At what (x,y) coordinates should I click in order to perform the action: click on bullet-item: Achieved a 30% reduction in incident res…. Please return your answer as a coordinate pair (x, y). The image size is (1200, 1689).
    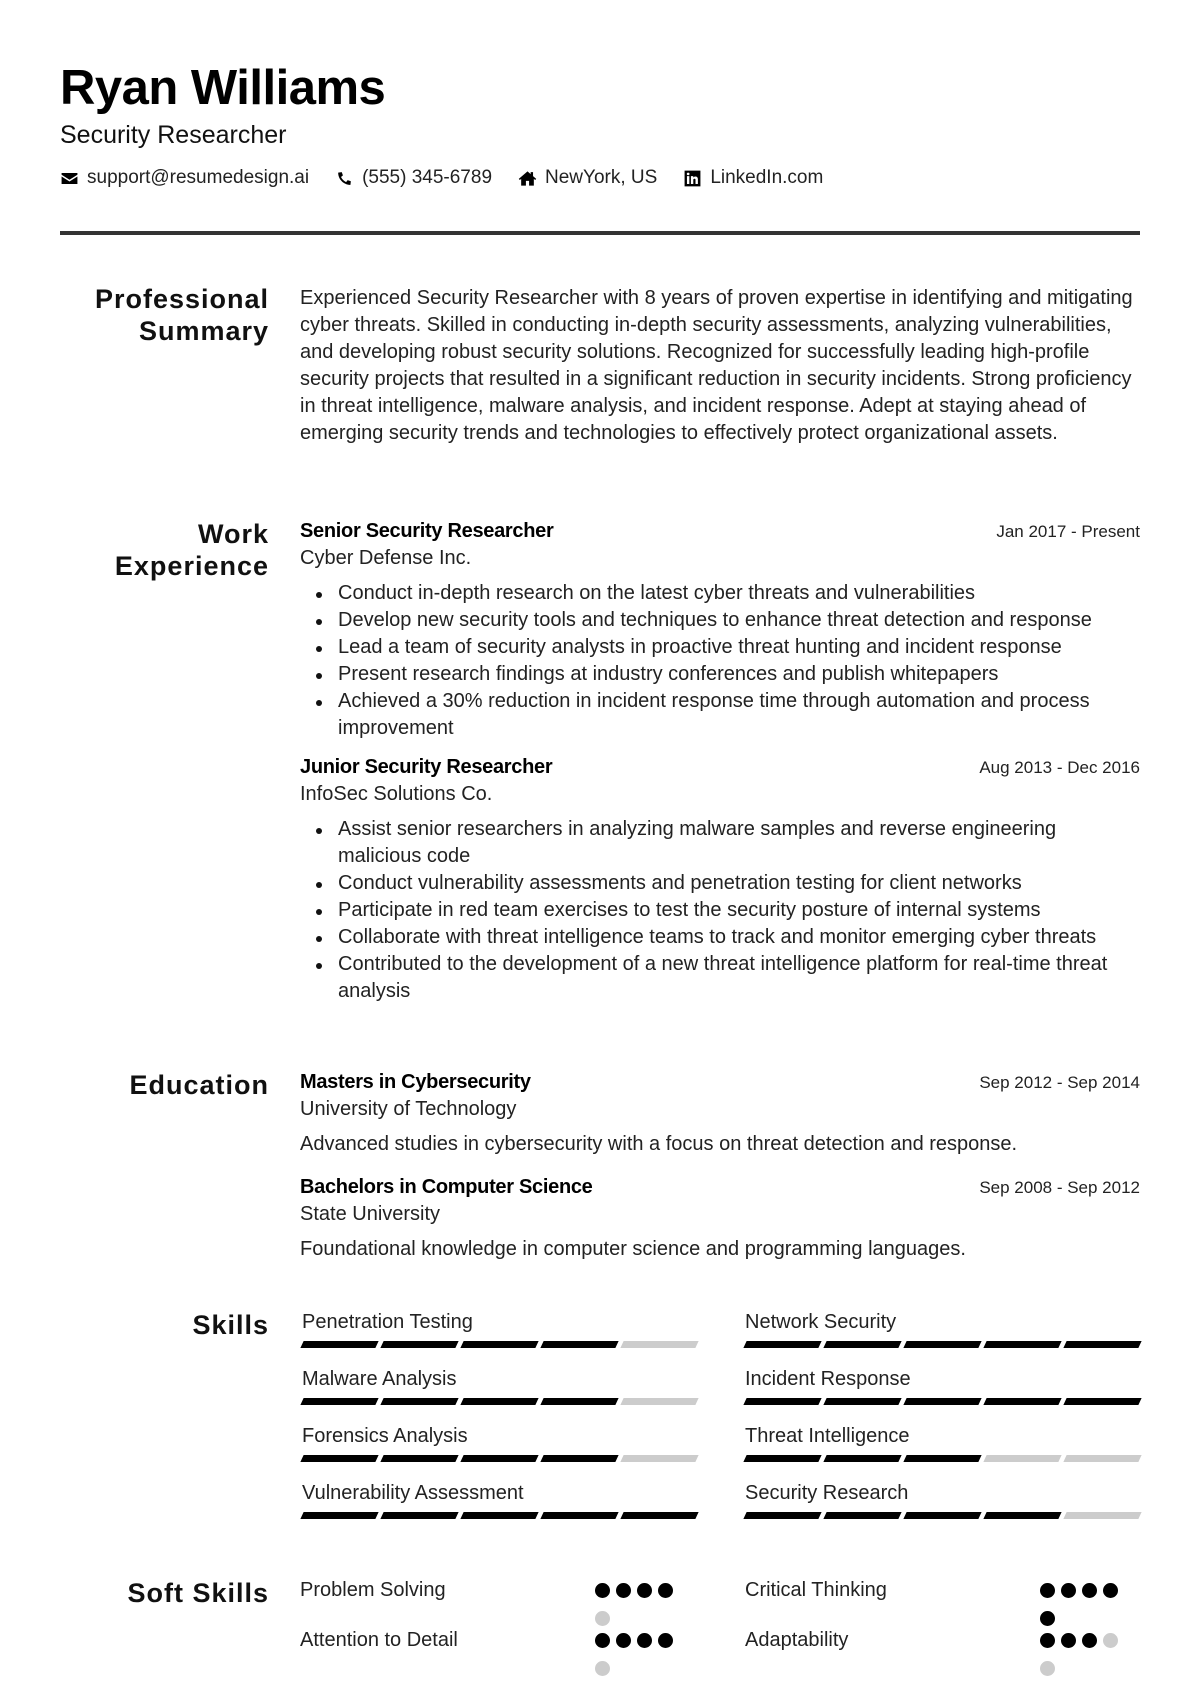
    Looking at the image, I should click on (720, 715).